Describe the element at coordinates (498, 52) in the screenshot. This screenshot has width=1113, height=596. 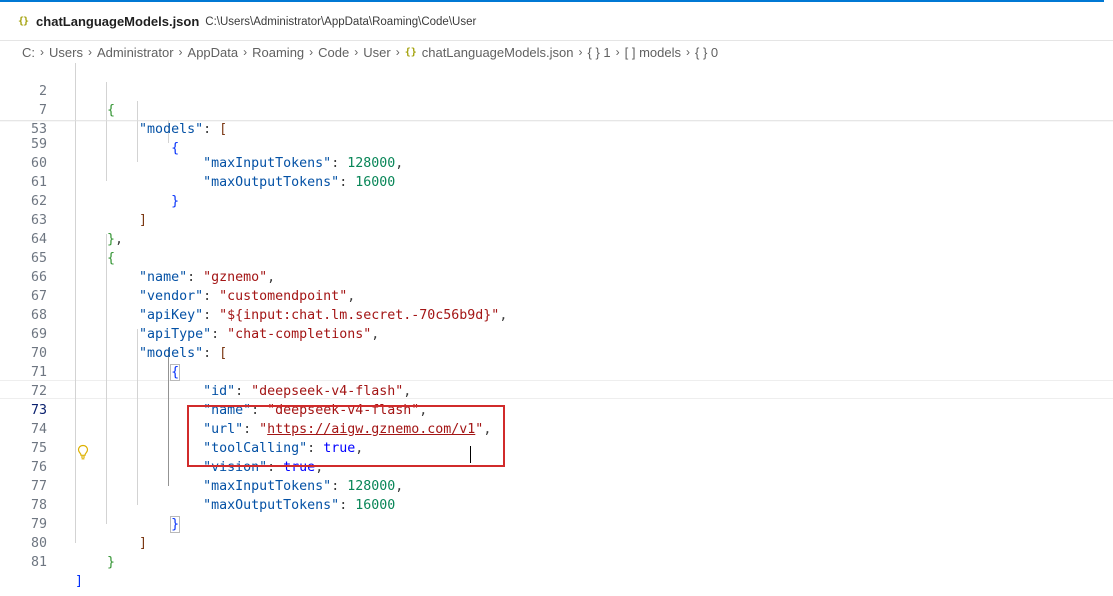
I see `breadcrumb-file: chatLanguageModels.json` at that location.